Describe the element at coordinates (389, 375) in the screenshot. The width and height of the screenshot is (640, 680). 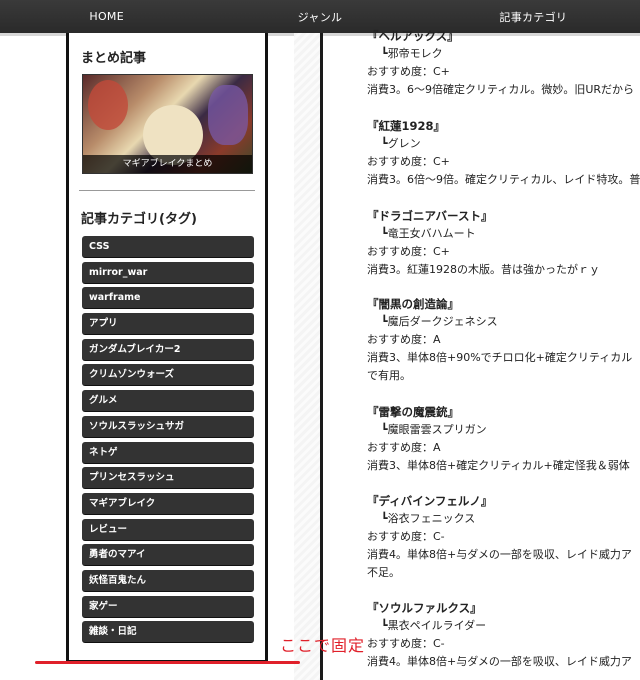
I see `entry-description: で有用。` at that location.